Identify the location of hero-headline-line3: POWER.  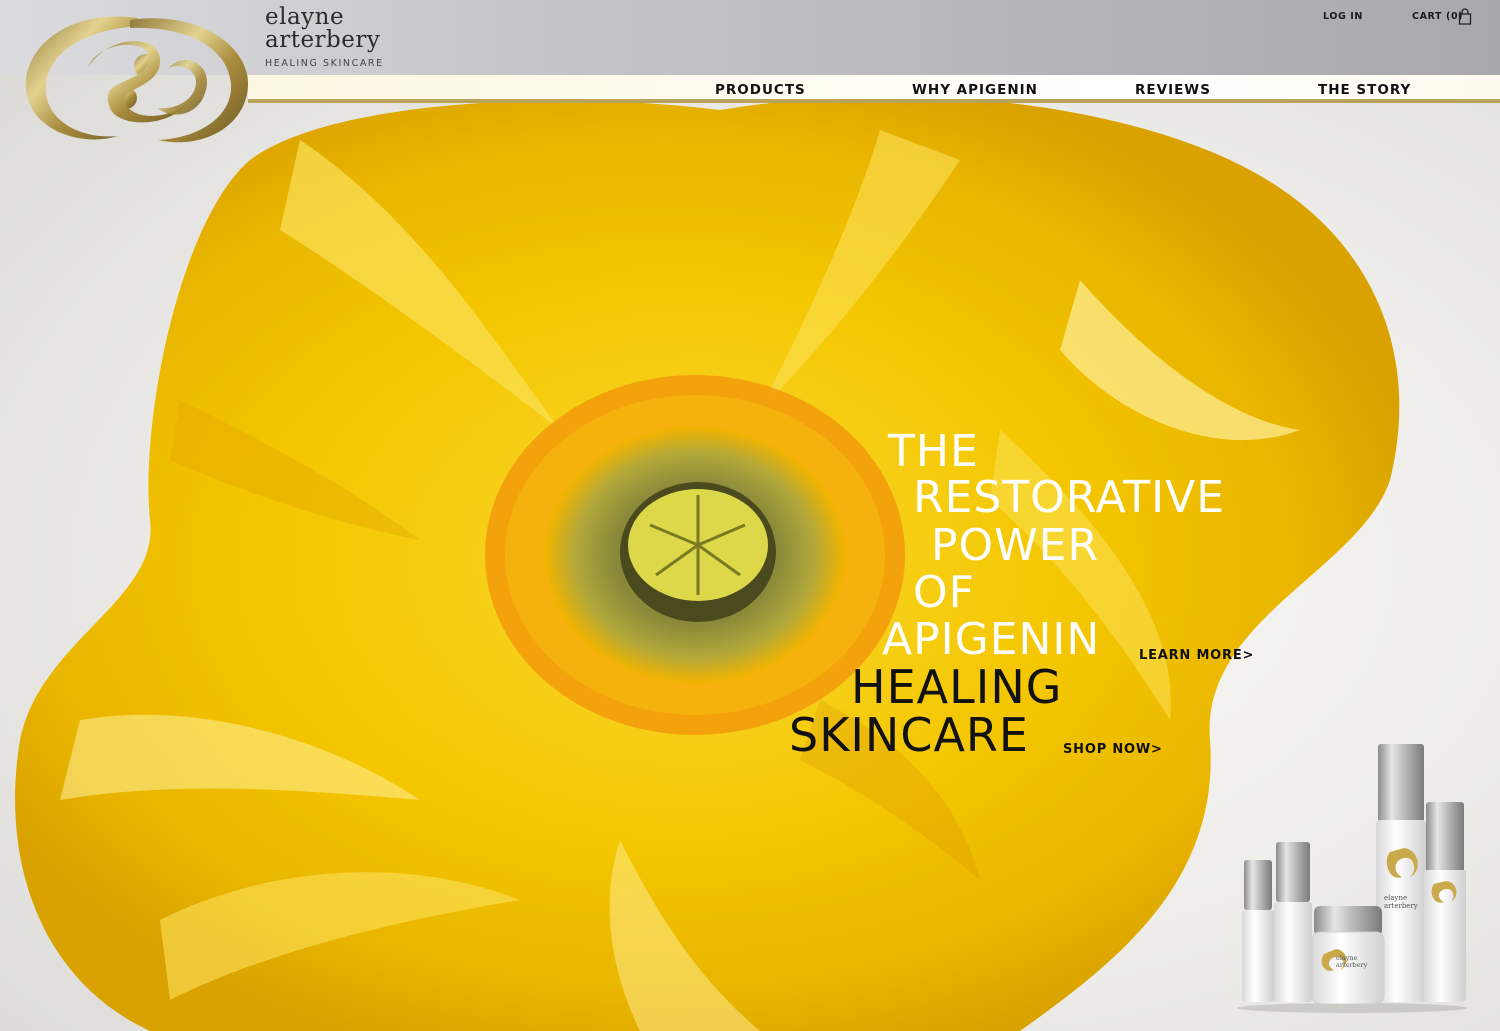
(1015, 545).